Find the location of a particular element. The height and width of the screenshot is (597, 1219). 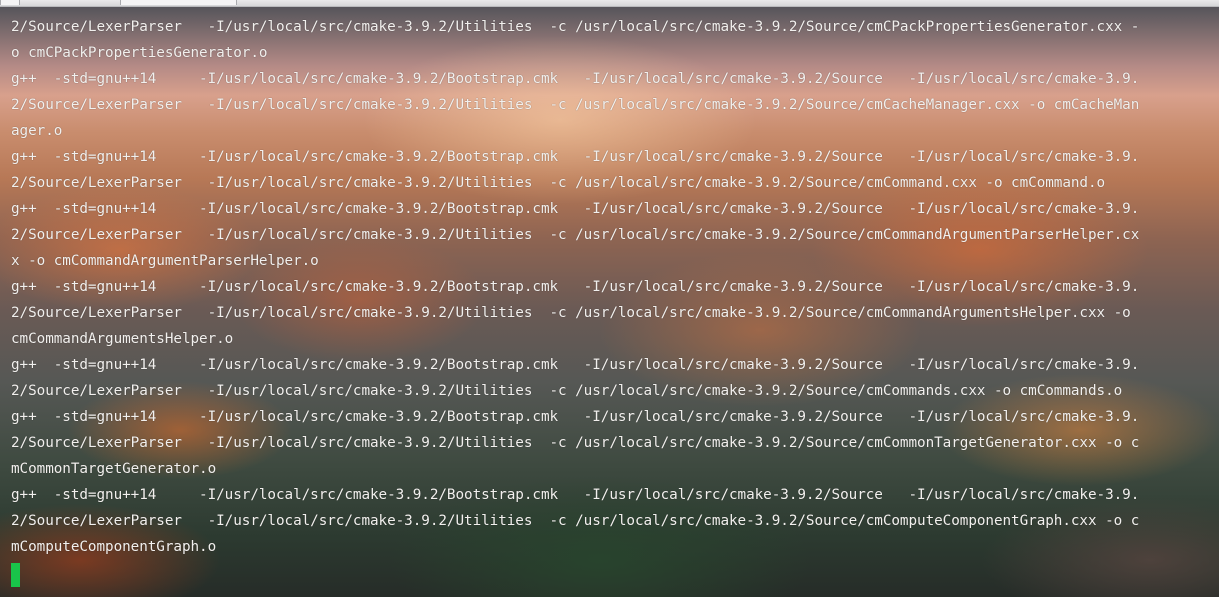

output-line: cmCommandArgumentsHelper.o is located at coordinates (122, 339).